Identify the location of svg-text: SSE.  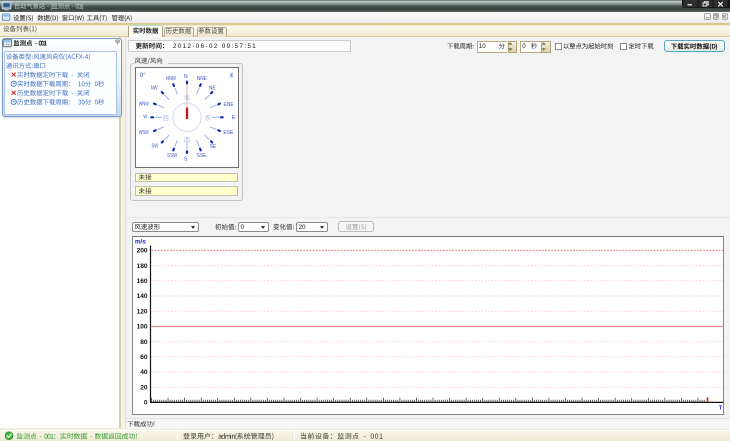
(201, 156).